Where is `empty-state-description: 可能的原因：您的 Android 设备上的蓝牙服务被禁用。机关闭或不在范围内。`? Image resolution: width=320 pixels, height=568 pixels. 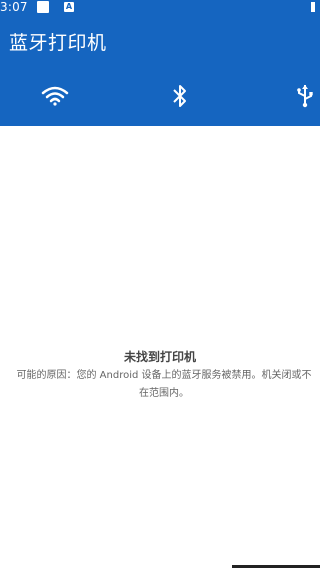
empty-state-description: 可能的原因：您的 Android 设备上的蓝牙服务被禁用。机关闭或不在范围内。 is located at coordinates (164, 384).